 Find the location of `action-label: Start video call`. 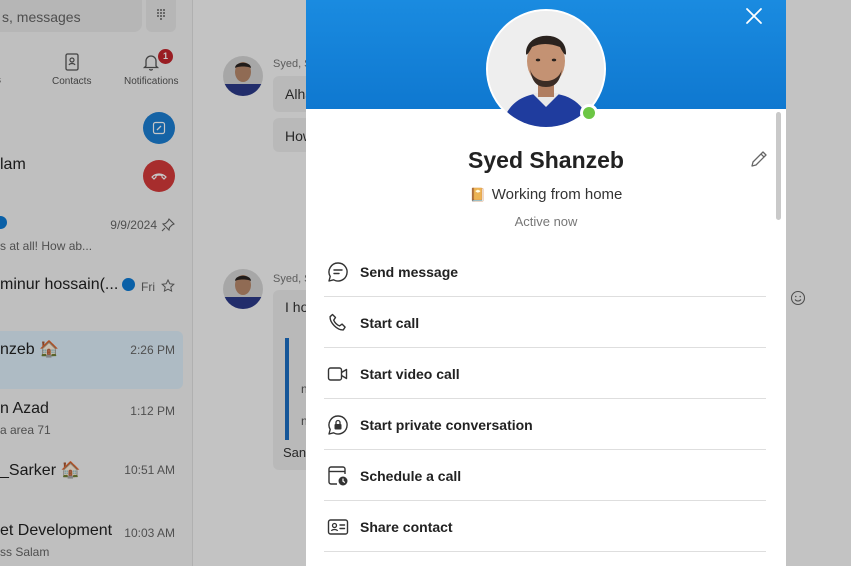

action-label: Start video call is located at coordinates (410, 374).